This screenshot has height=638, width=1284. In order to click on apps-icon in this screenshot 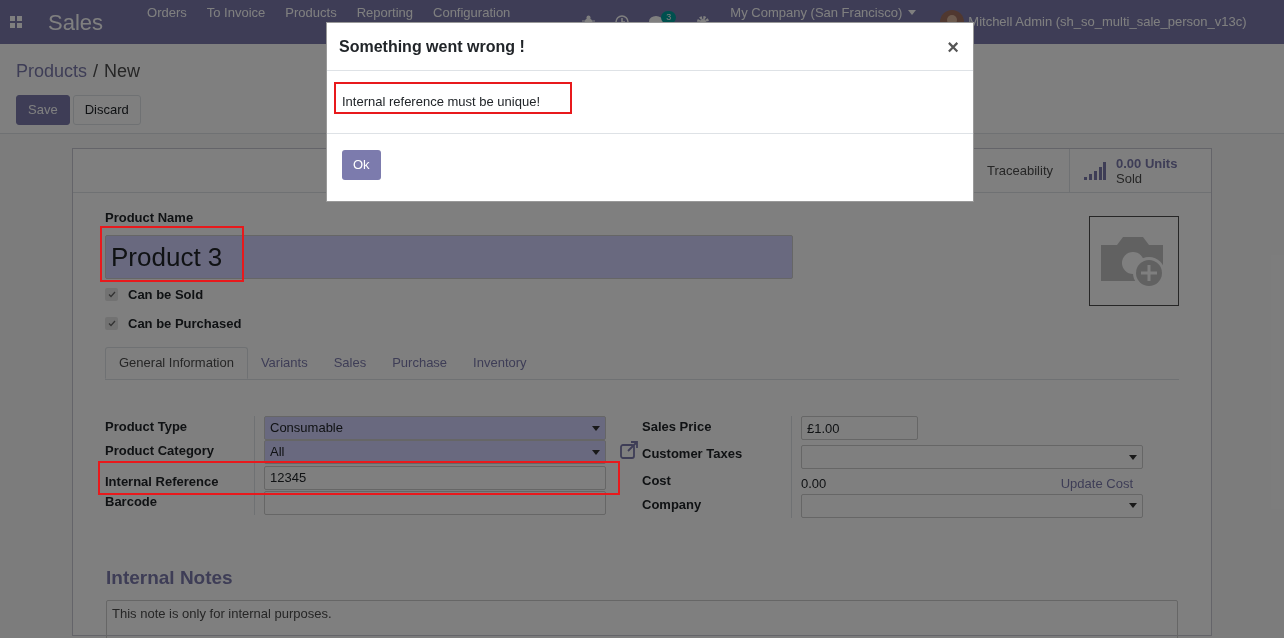, I will do `click(16, 22)`.